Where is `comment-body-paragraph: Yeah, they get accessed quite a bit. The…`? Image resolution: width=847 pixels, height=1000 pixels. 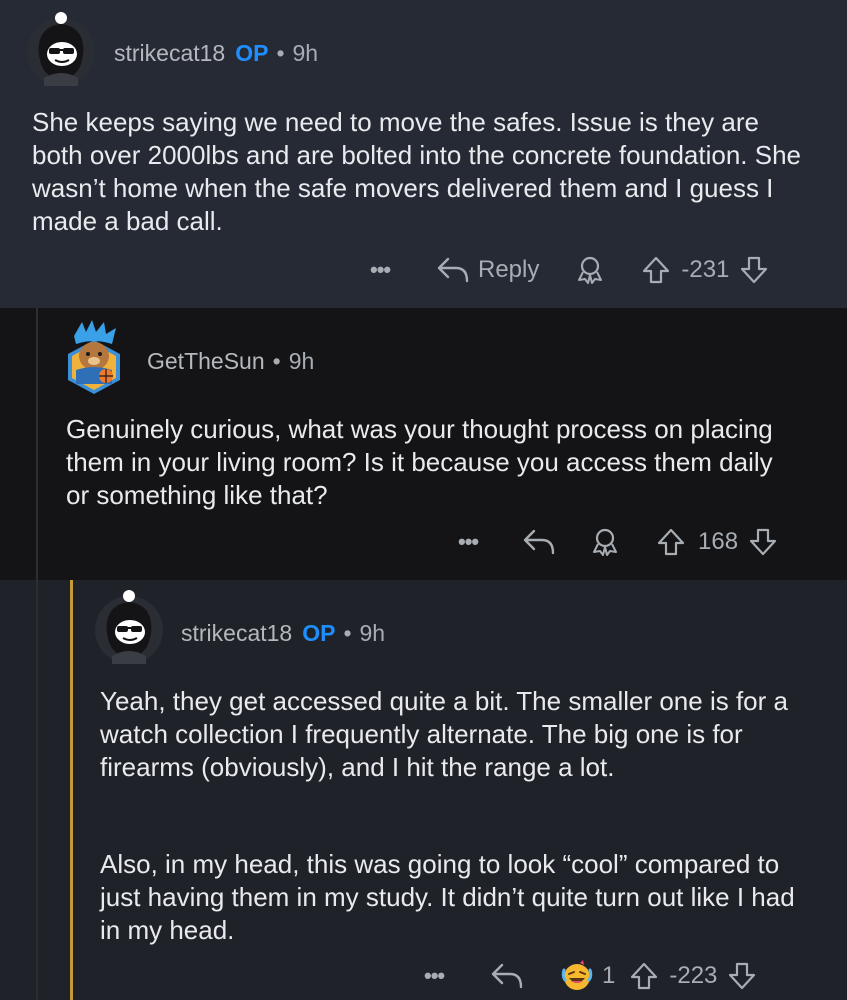 comment-body-paragraph: Yeah, they get accessed quite a bit. The… is located at coordinates (444, 734).